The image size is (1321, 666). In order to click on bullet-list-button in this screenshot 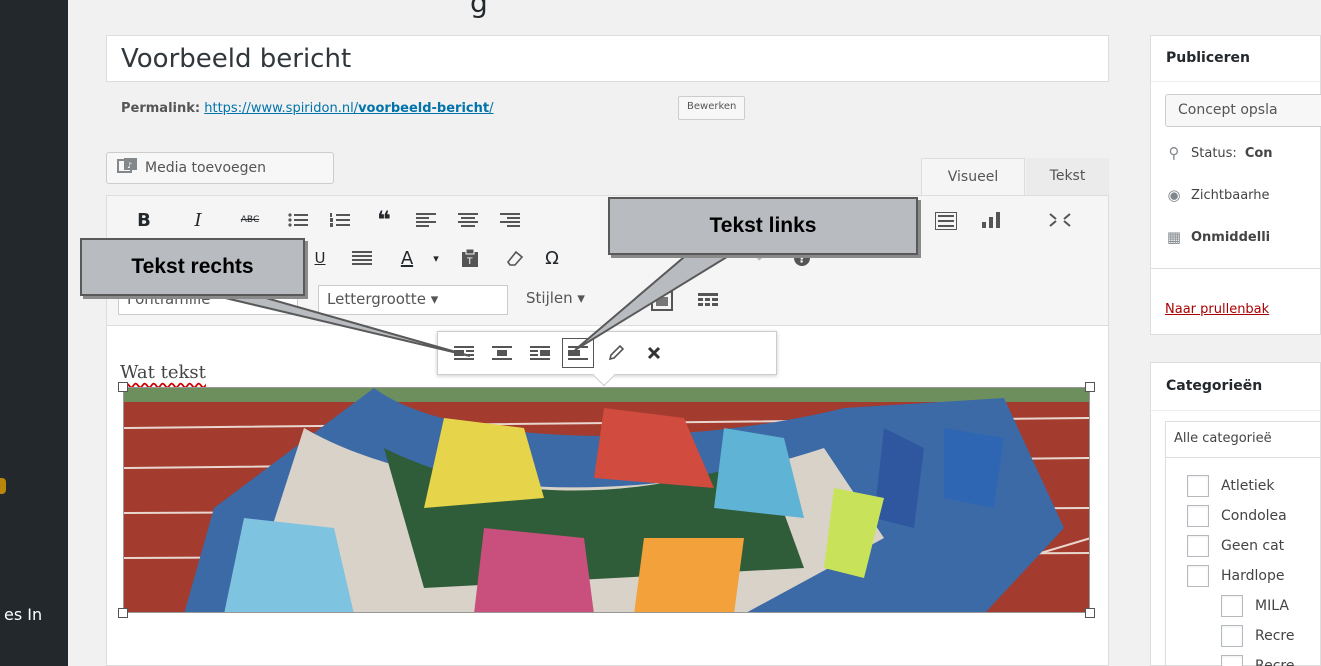, I will do `click(298, 220)`.